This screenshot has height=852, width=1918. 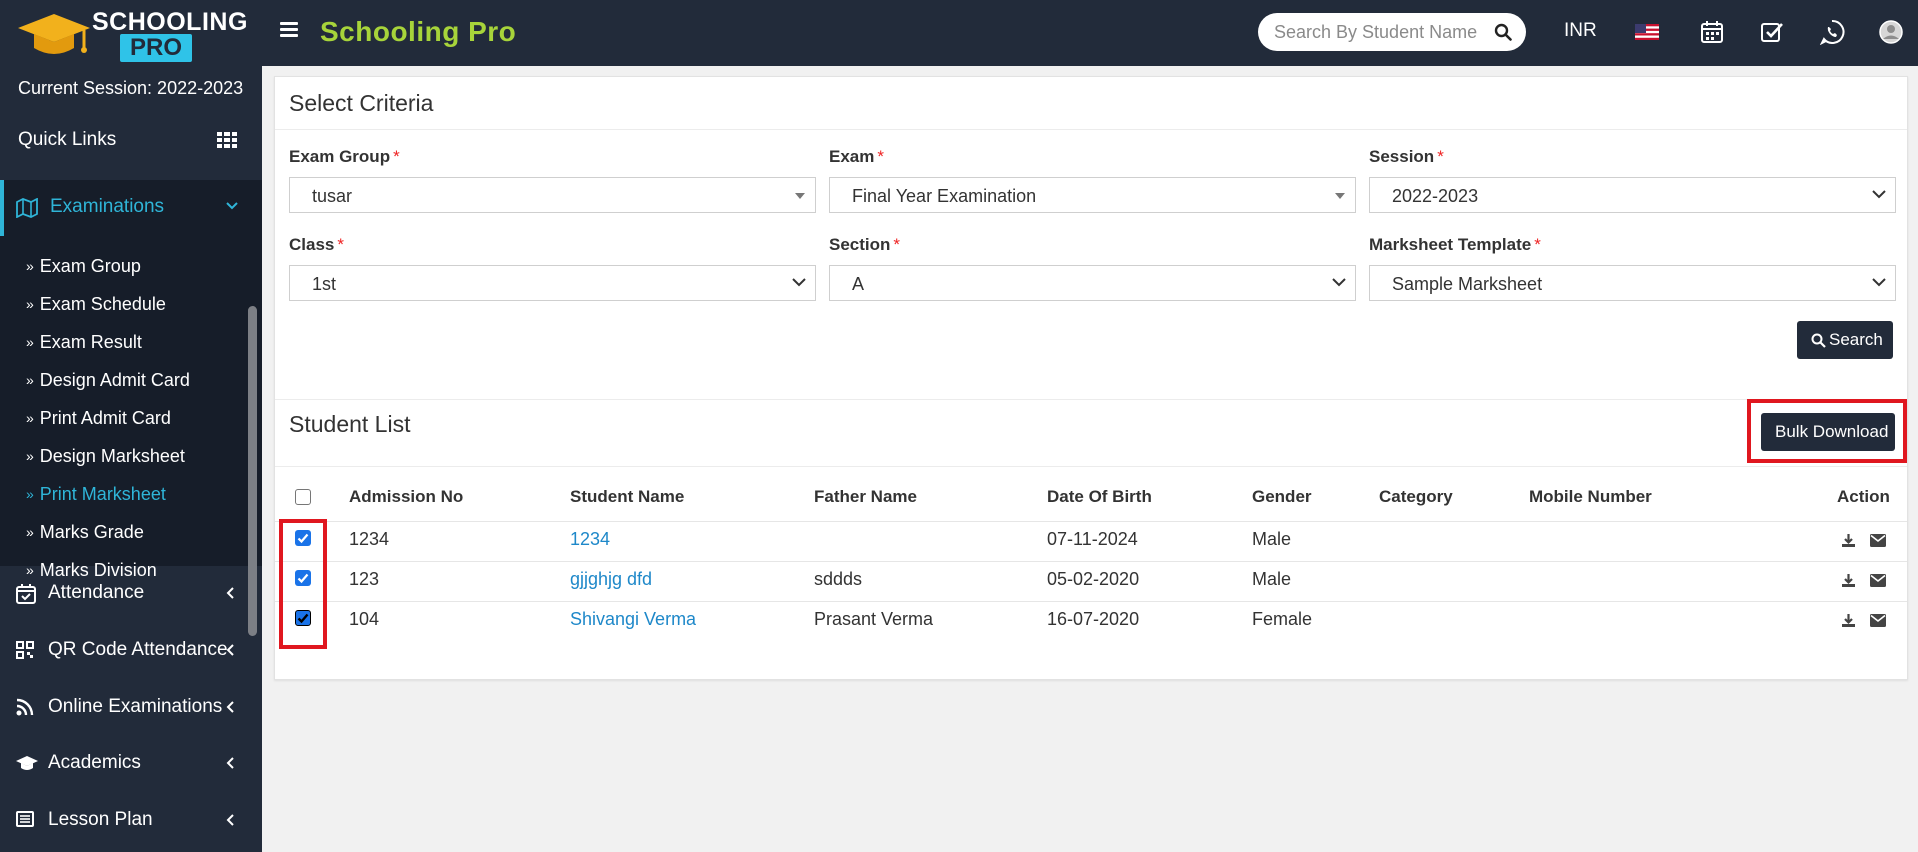 What do you see at coordinates (132, 33) in the screenshot?
I see `logo: SCHOOLING PRO` at bounding box center [132, 33].